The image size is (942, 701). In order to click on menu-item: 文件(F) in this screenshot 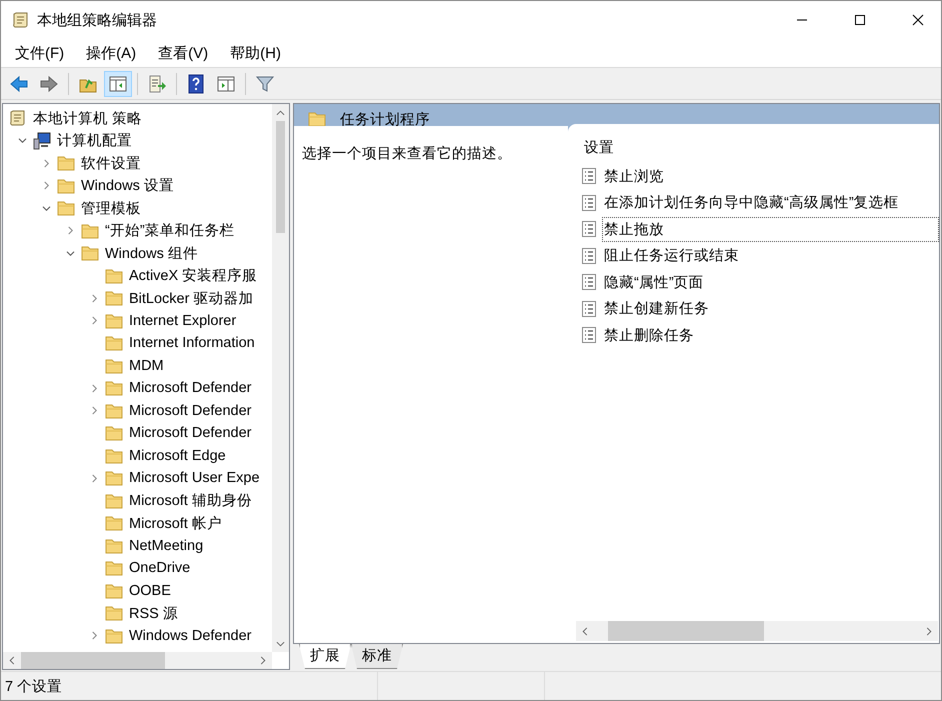, I will do `click(39, 53)`.